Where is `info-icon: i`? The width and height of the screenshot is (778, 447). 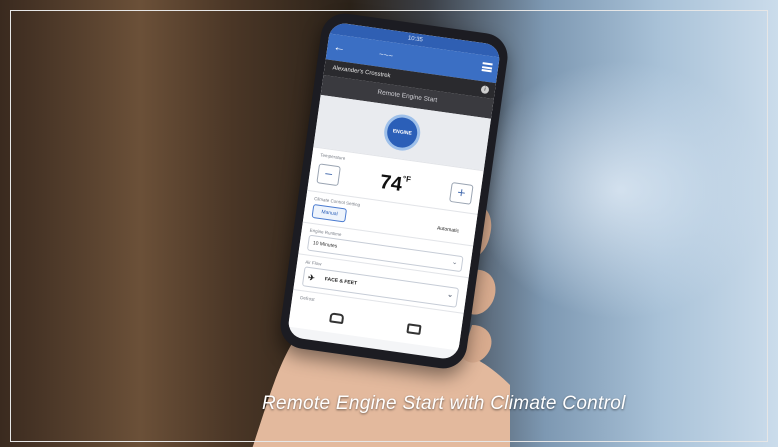 info-icon: i is located at coordinates (485, 90).